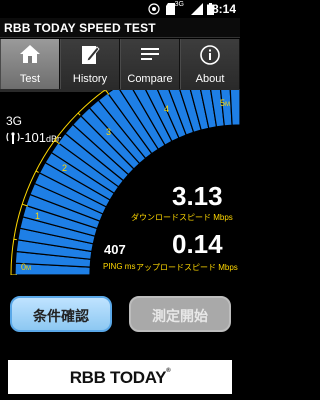 This screenshot has height=400, width=320. What do you see at coordinates (210, 55) in the screenshot?
I see `info-icon` at bounding box center [210, 55].